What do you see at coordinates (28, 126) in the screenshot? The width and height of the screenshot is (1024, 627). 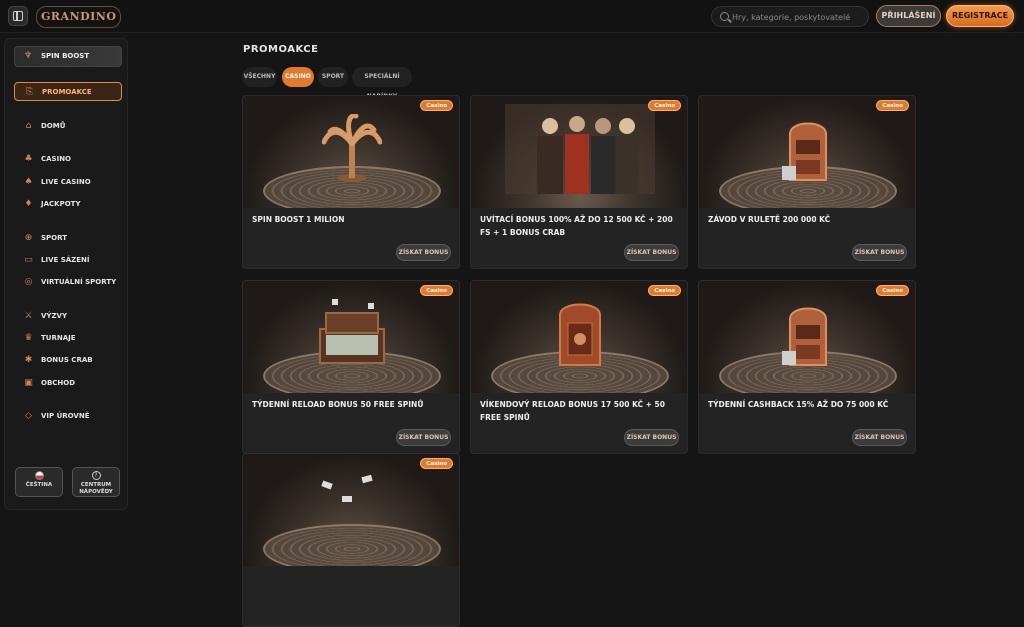 I see `home-icon: ⌂` at bounding box center [28, 126].